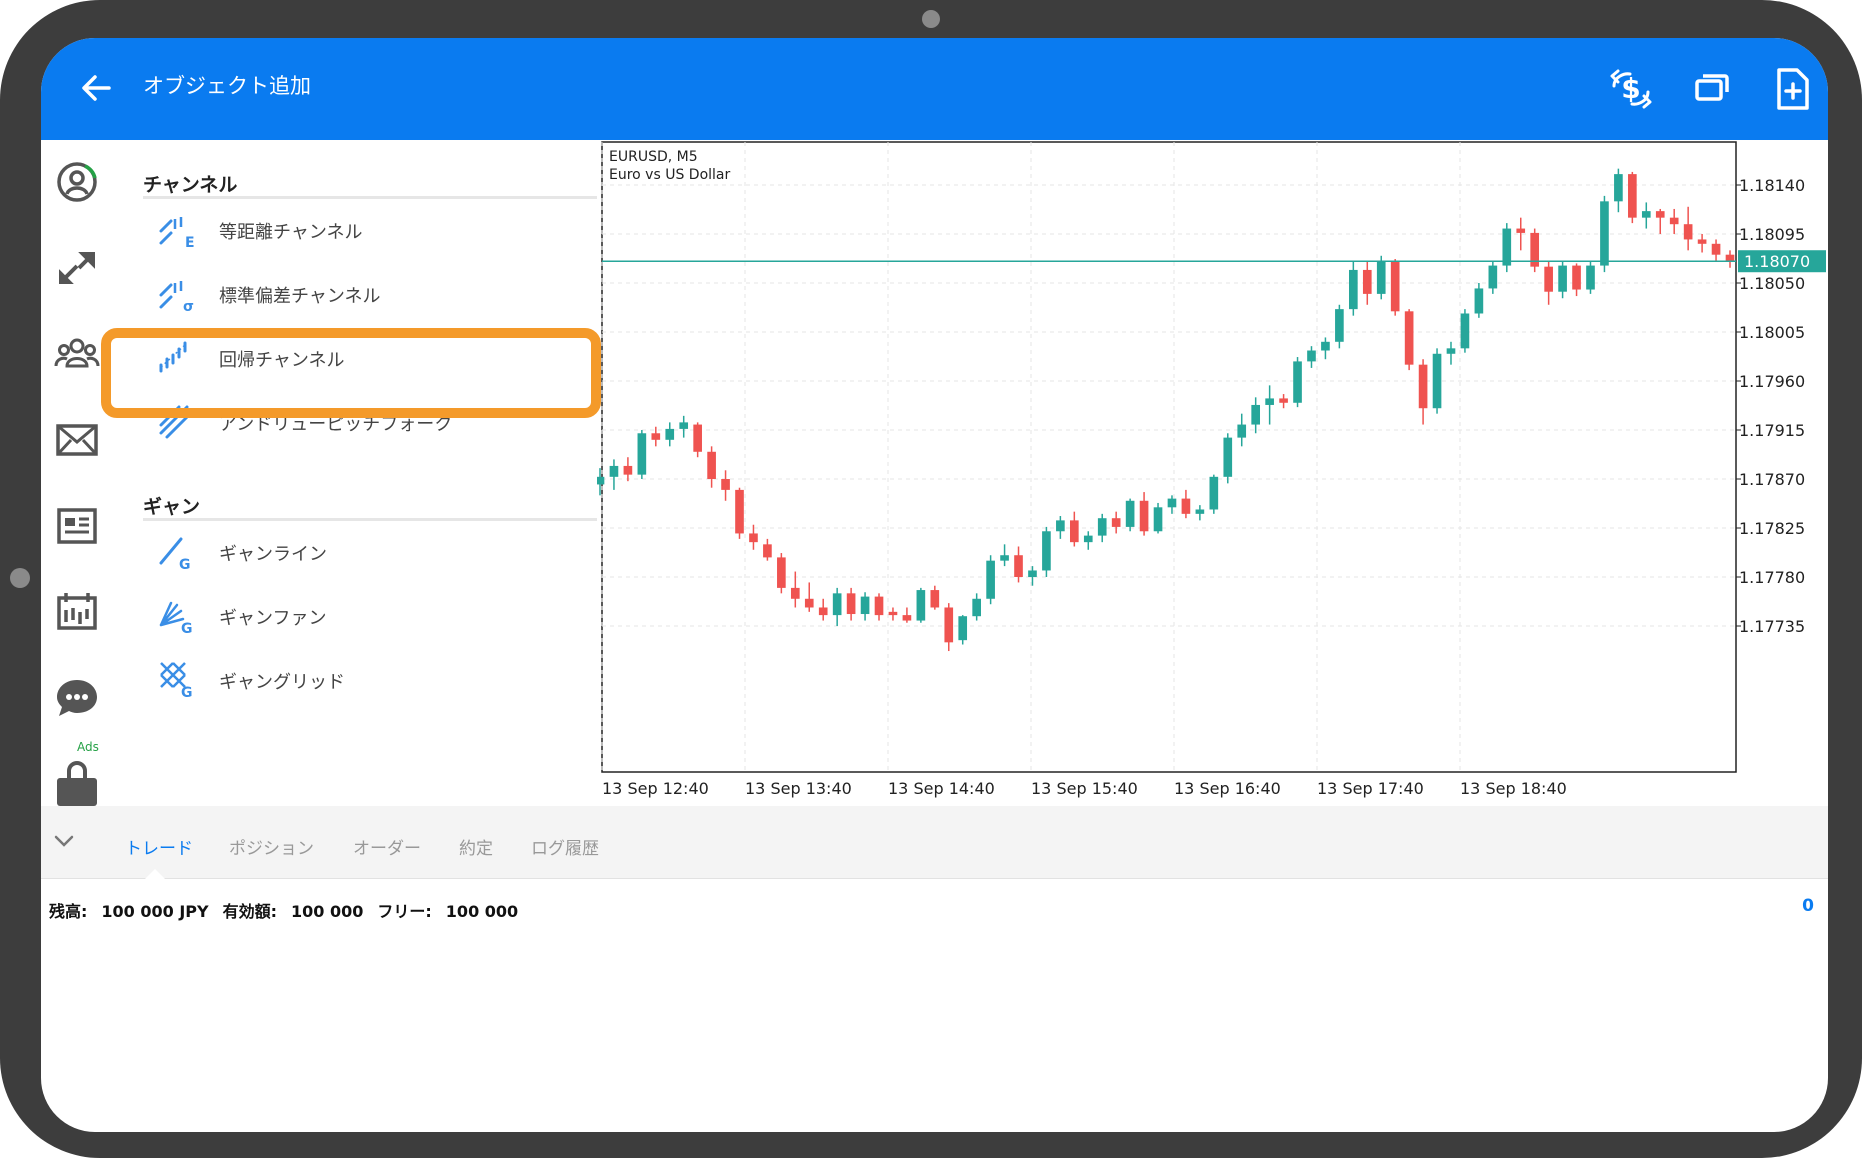 This screenshot has height=1158, width=1862. Describe the element at coordinates (172, 507) in the screenshot. I see `section-title-gann: ギャン` at that location.